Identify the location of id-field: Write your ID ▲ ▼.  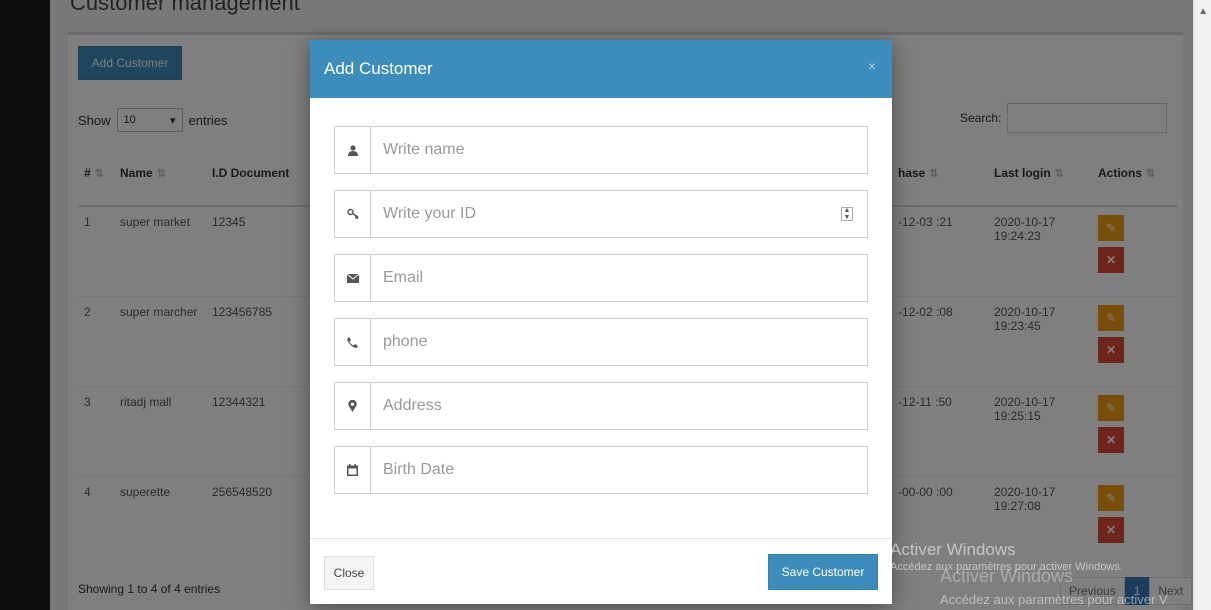
(601, 214).